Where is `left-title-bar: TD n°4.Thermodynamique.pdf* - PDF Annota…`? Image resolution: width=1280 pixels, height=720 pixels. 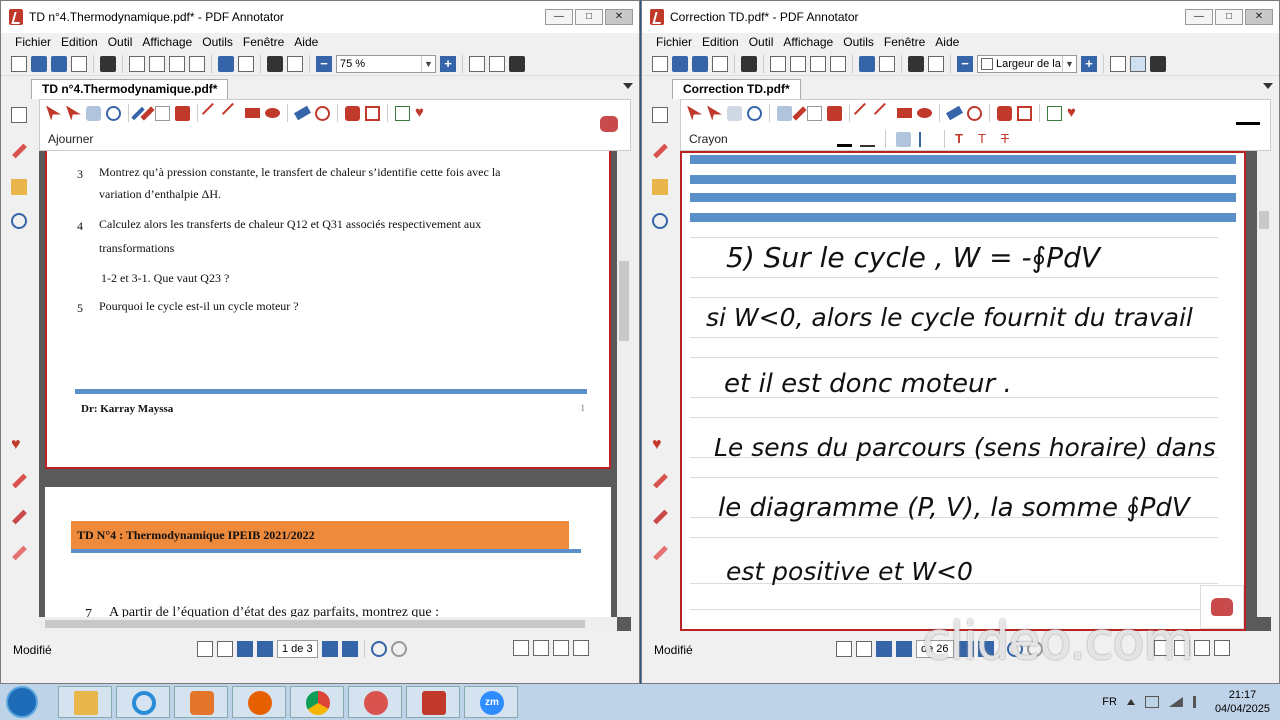
left-title-bar: TD n°4.Thermodynamique.pdf* - PDF Annota… is located at coordinates (320, 17).